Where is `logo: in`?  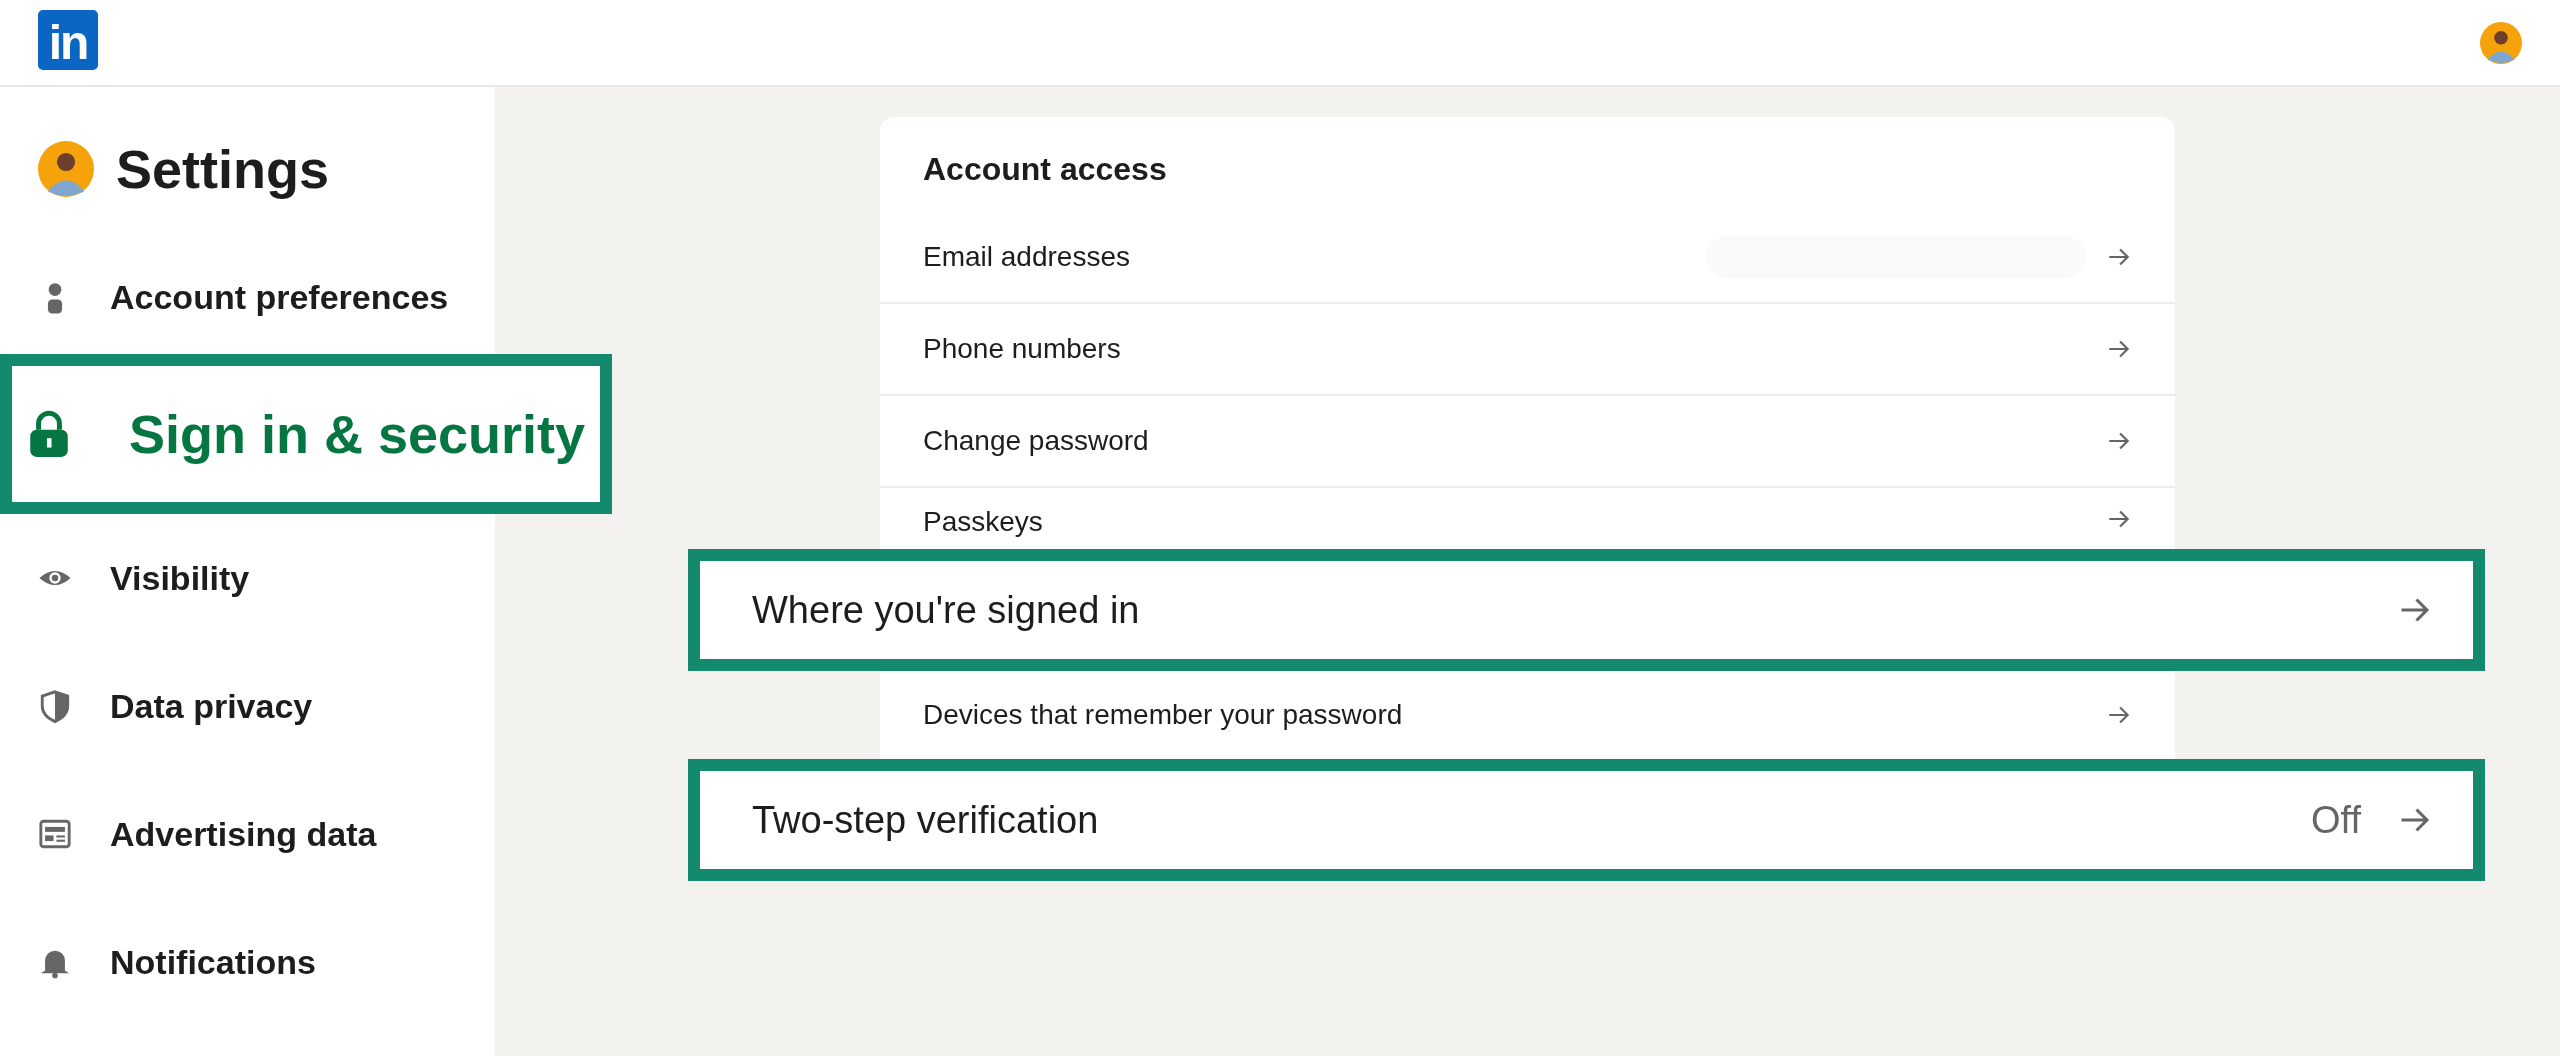 logo: in is located at coordinates (68, 39).